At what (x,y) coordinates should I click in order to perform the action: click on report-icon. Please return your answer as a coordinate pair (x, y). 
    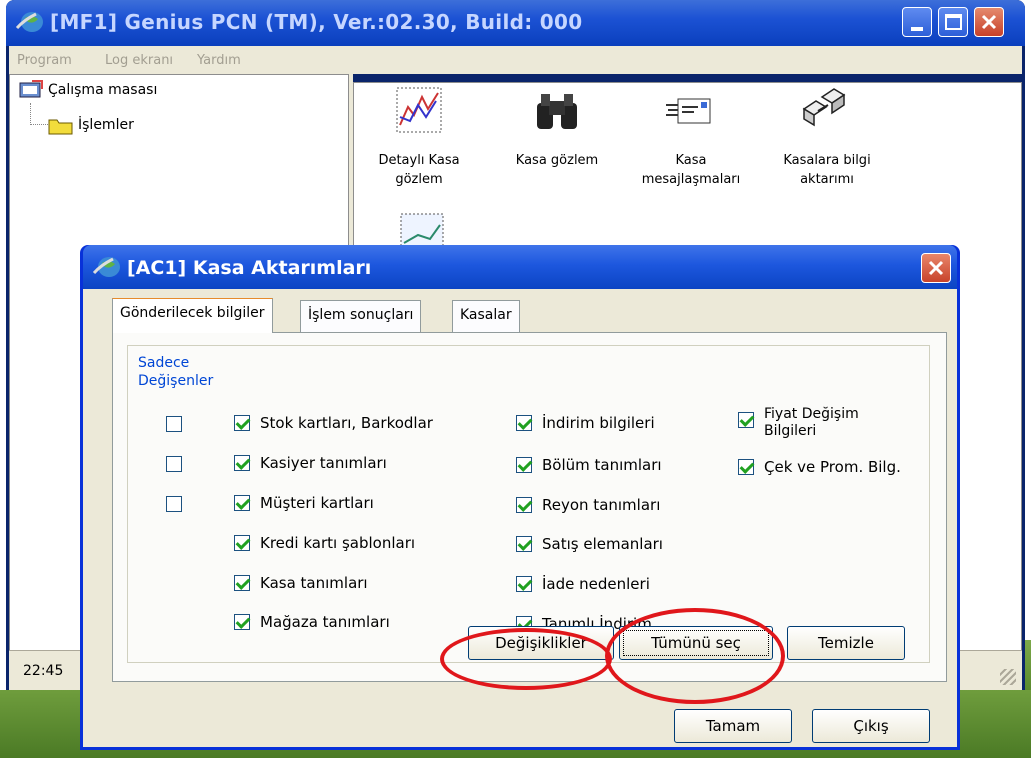
    Looking at the image, I should click on (422, 230).